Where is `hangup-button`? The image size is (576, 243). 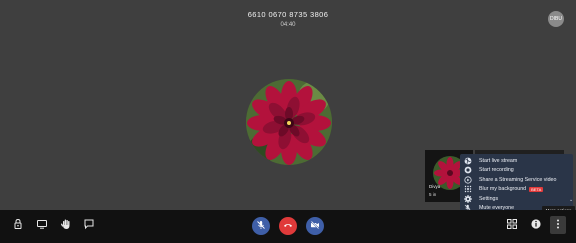 hangup-button is located at coordinates (288, 226).